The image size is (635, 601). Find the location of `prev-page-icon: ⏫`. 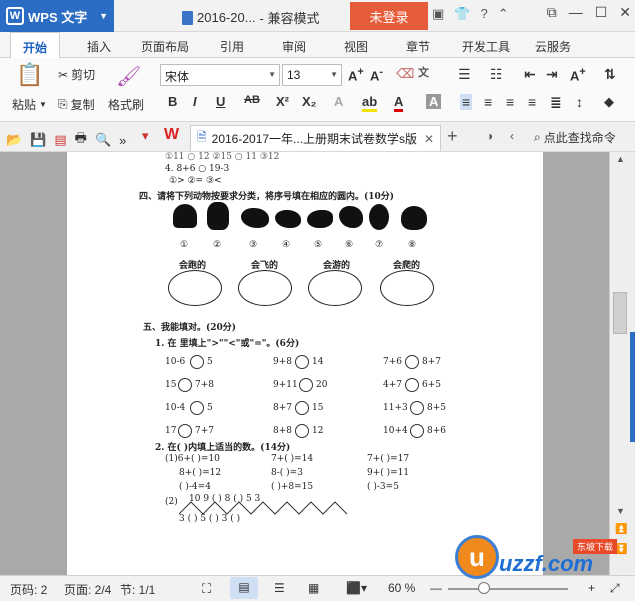

prev-page-icon: ⏫ is located at coordinates (621, 529).